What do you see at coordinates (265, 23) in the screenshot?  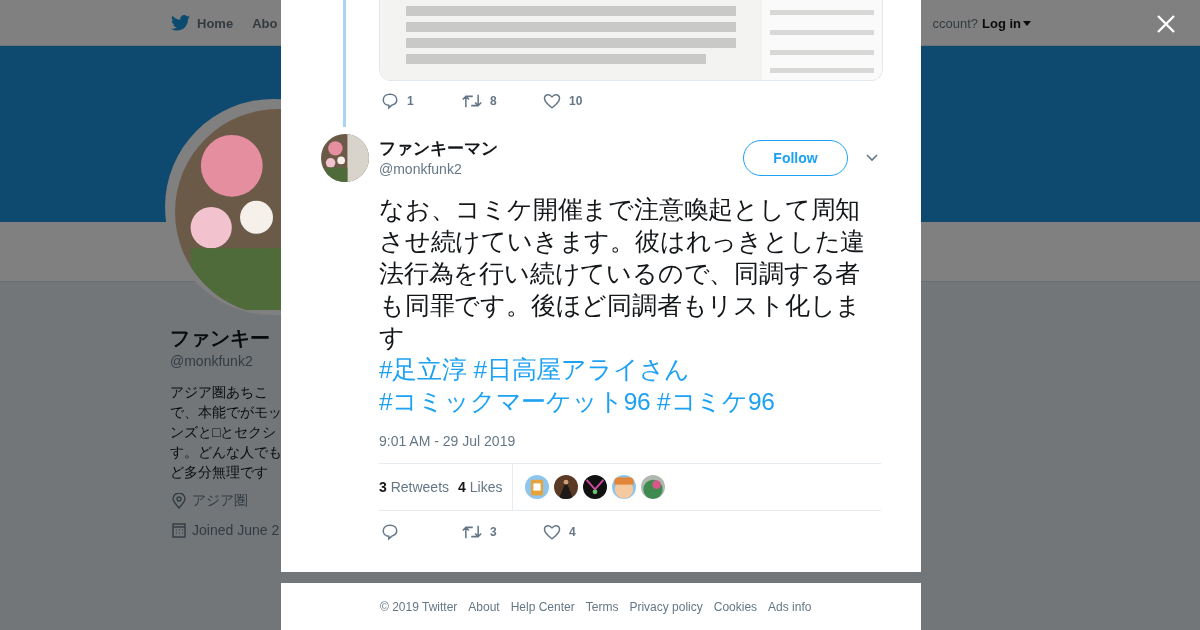 I see `nav-link: Abo` at bounding box center [265, 23].